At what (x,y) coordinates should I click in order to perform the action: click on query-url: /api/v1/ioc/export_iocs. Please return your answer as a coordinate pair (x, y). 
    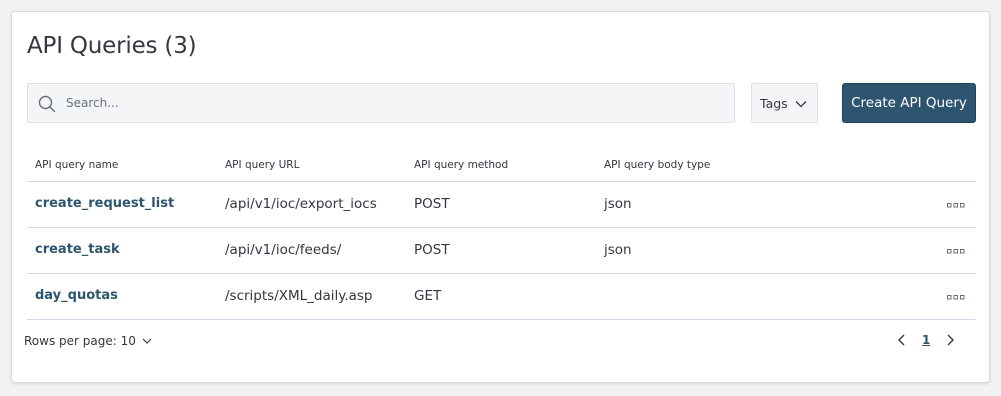
    Looking at the image, I should click on (301, 204).